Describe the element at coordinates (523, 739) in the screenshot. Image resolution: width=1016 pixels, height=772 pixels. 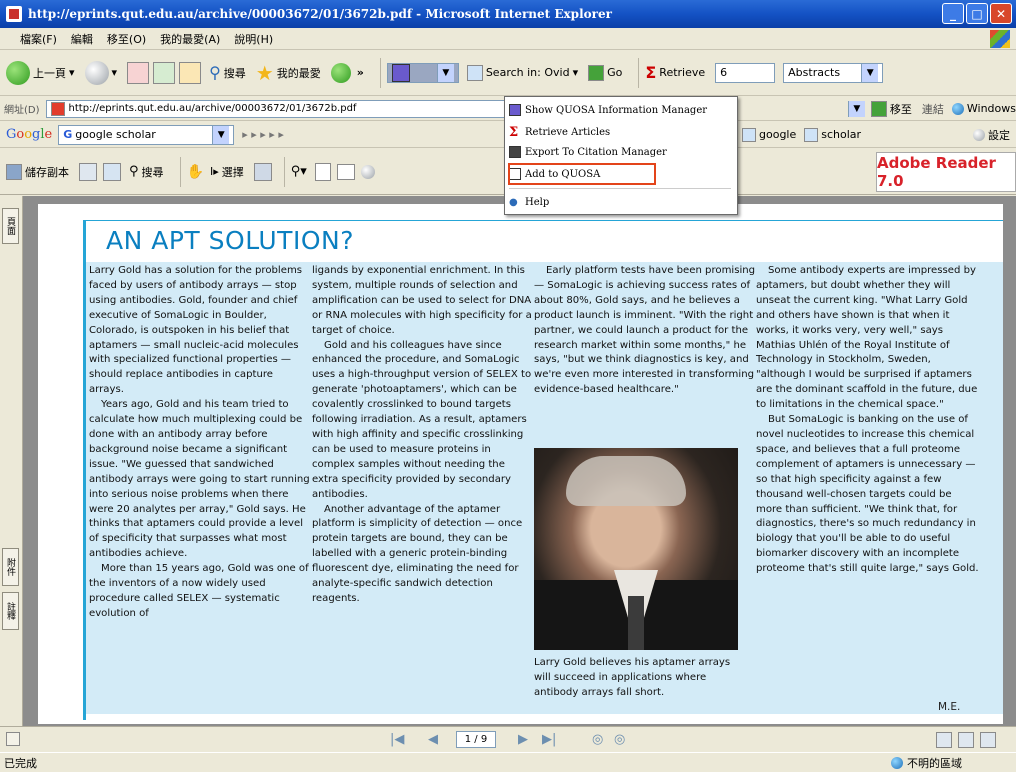
I see `next-page-icon: ▶` at that location.